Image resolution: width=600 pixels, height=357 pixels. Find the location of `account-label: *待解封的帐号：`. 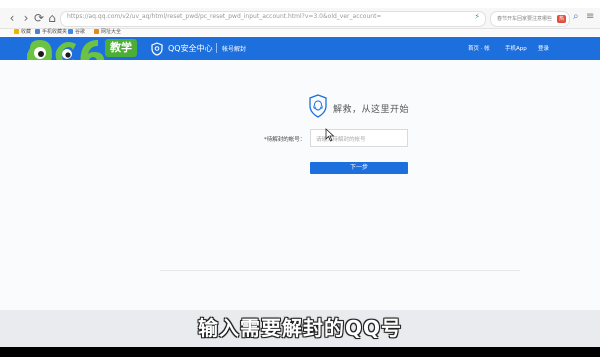

account-label: *待解封的帐号： is located at coordinates (285, 140).